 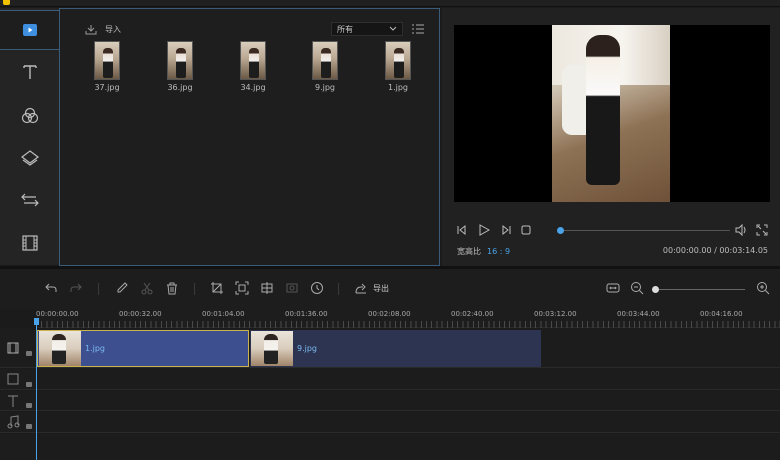 I want to click on import-button: 导入, so click(x=103, y=29).